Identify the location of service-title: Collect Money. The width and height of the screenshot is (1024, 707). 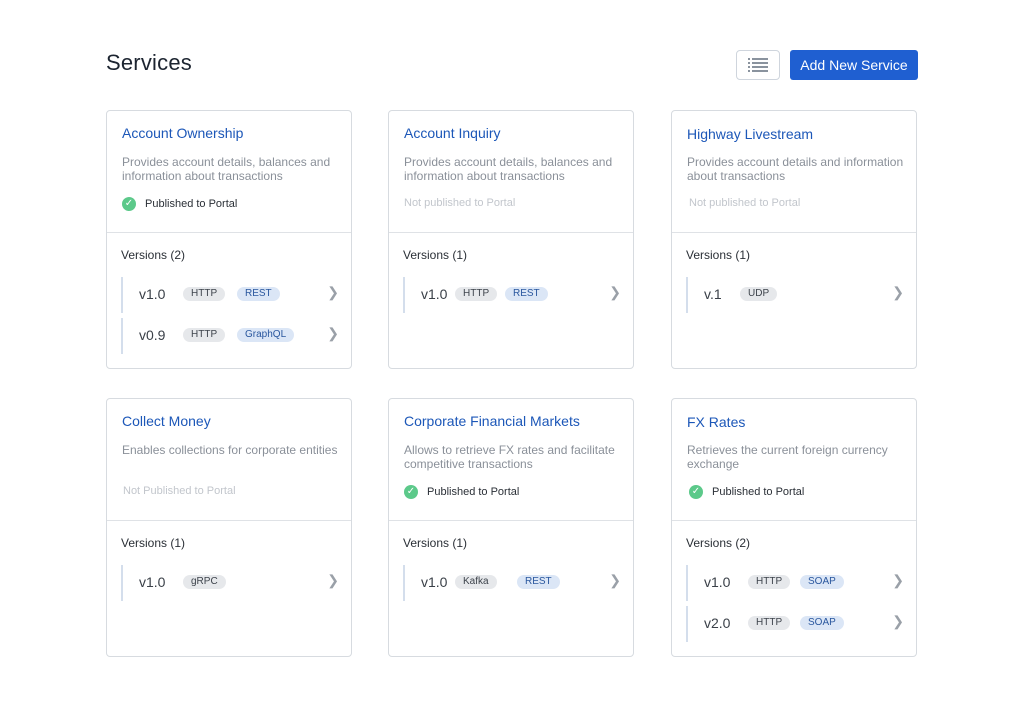
(166, 421).